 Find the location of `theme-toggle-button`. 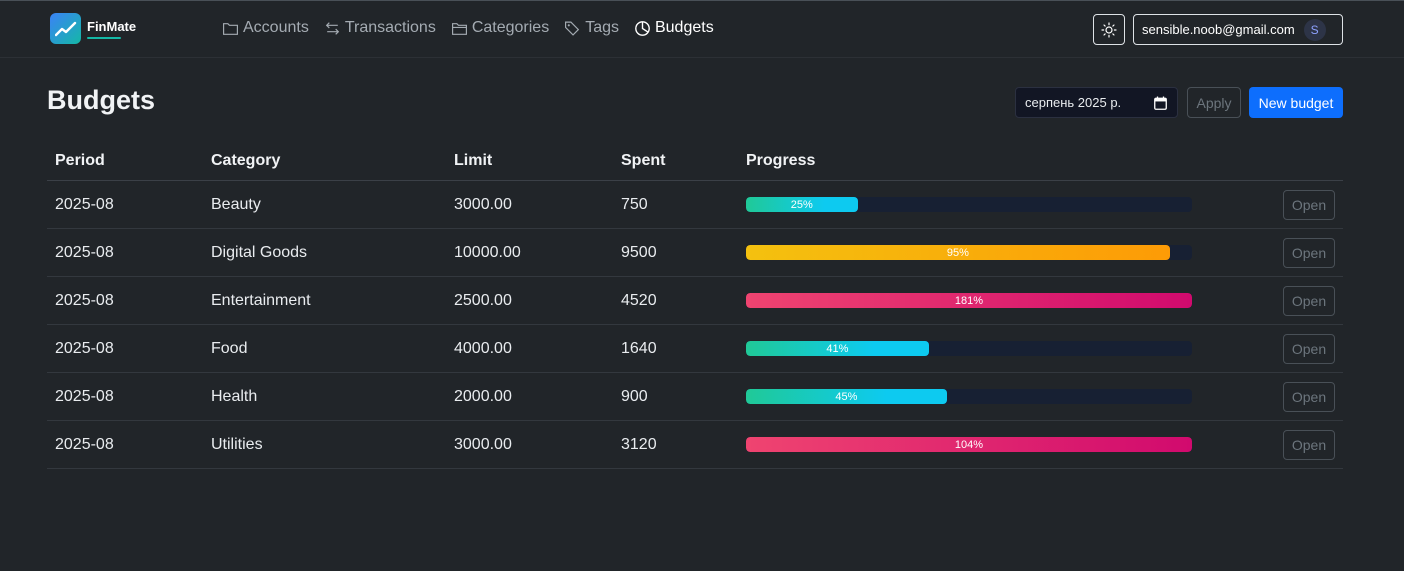

theme-toggle-button is located at coordinates (1109, 29).